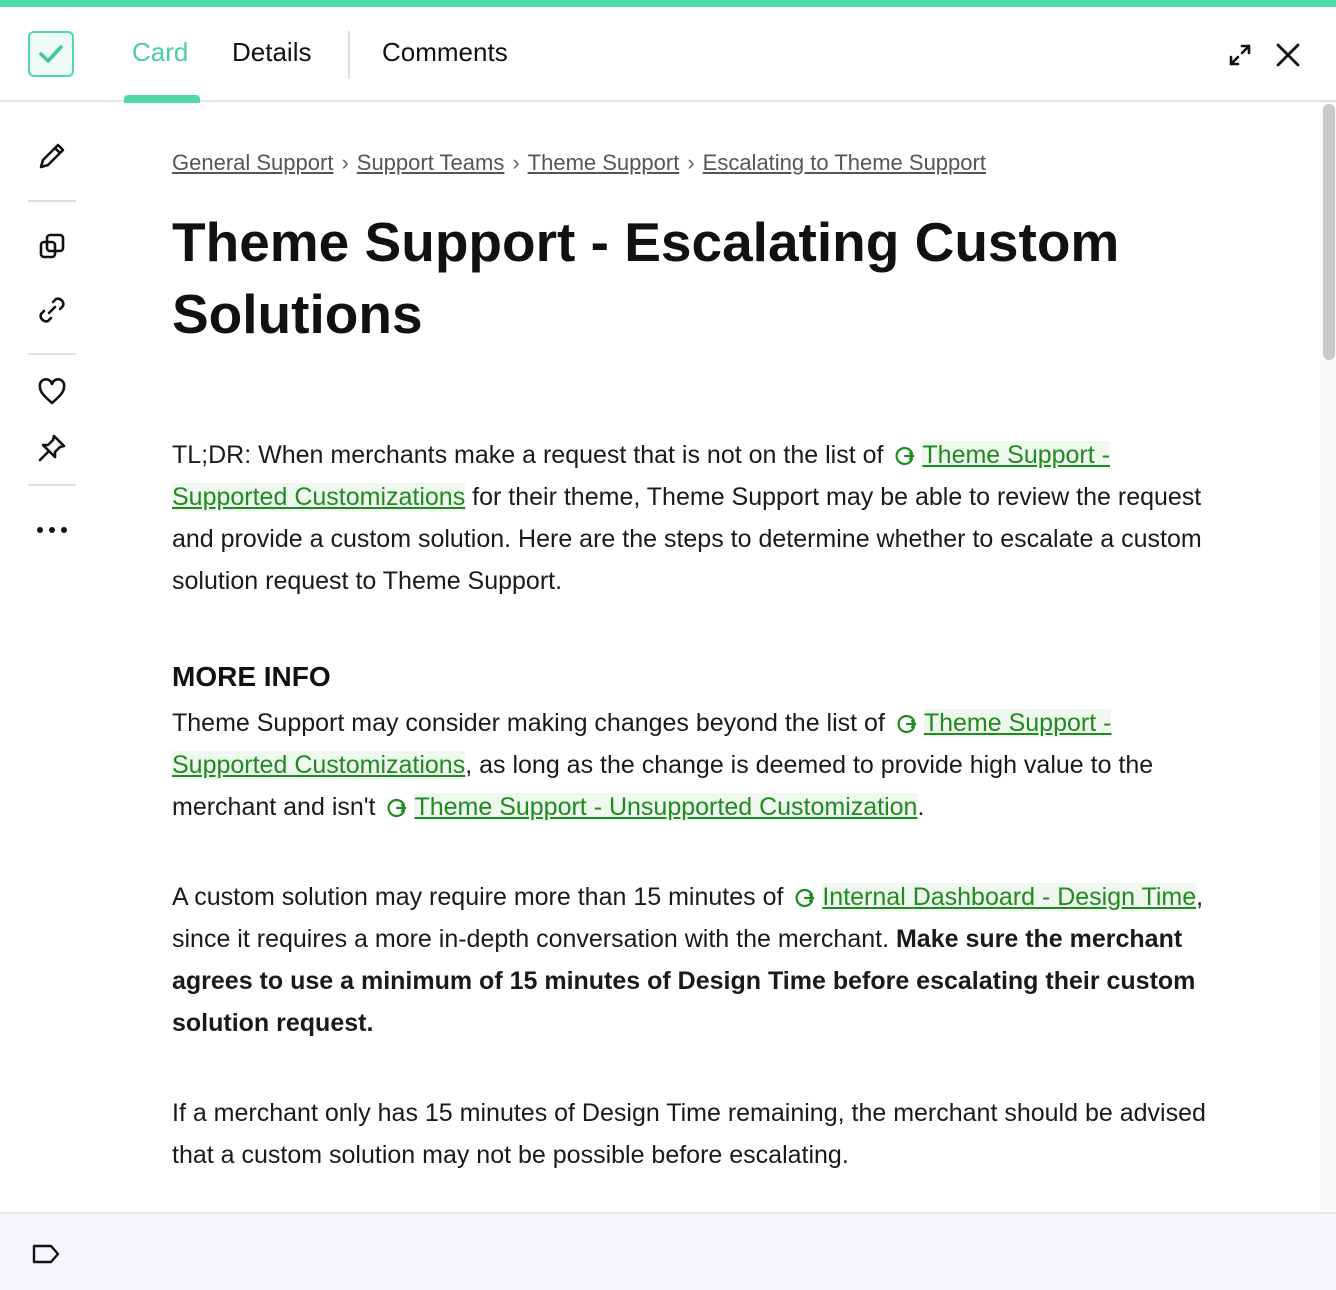  What do you see at coordinates (52, 530) in the screenshot?
I see `more-icon` at bounding box center [52, 530].